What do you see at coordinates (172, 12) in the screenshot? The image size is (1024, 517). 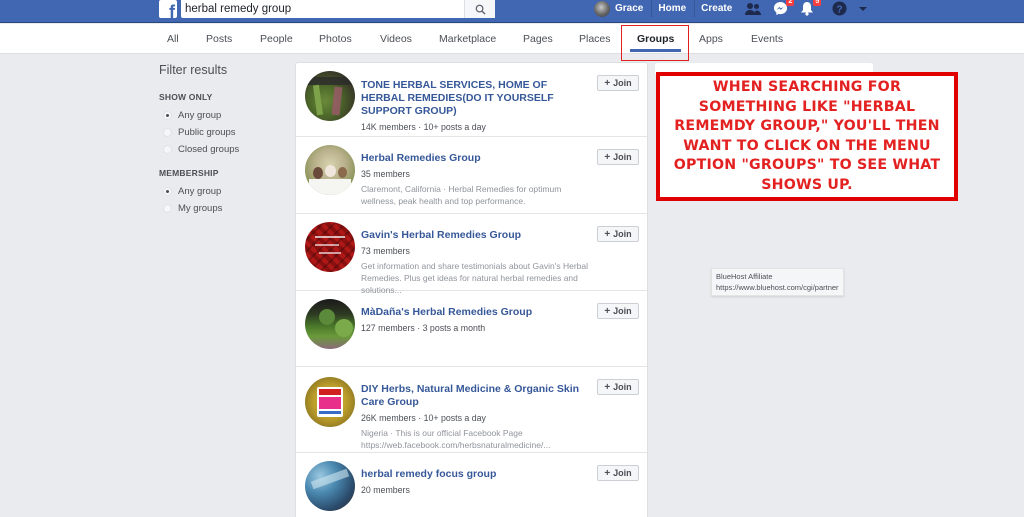 I see `facebook-logo-glyph: f` at bounding box center [172, 12].